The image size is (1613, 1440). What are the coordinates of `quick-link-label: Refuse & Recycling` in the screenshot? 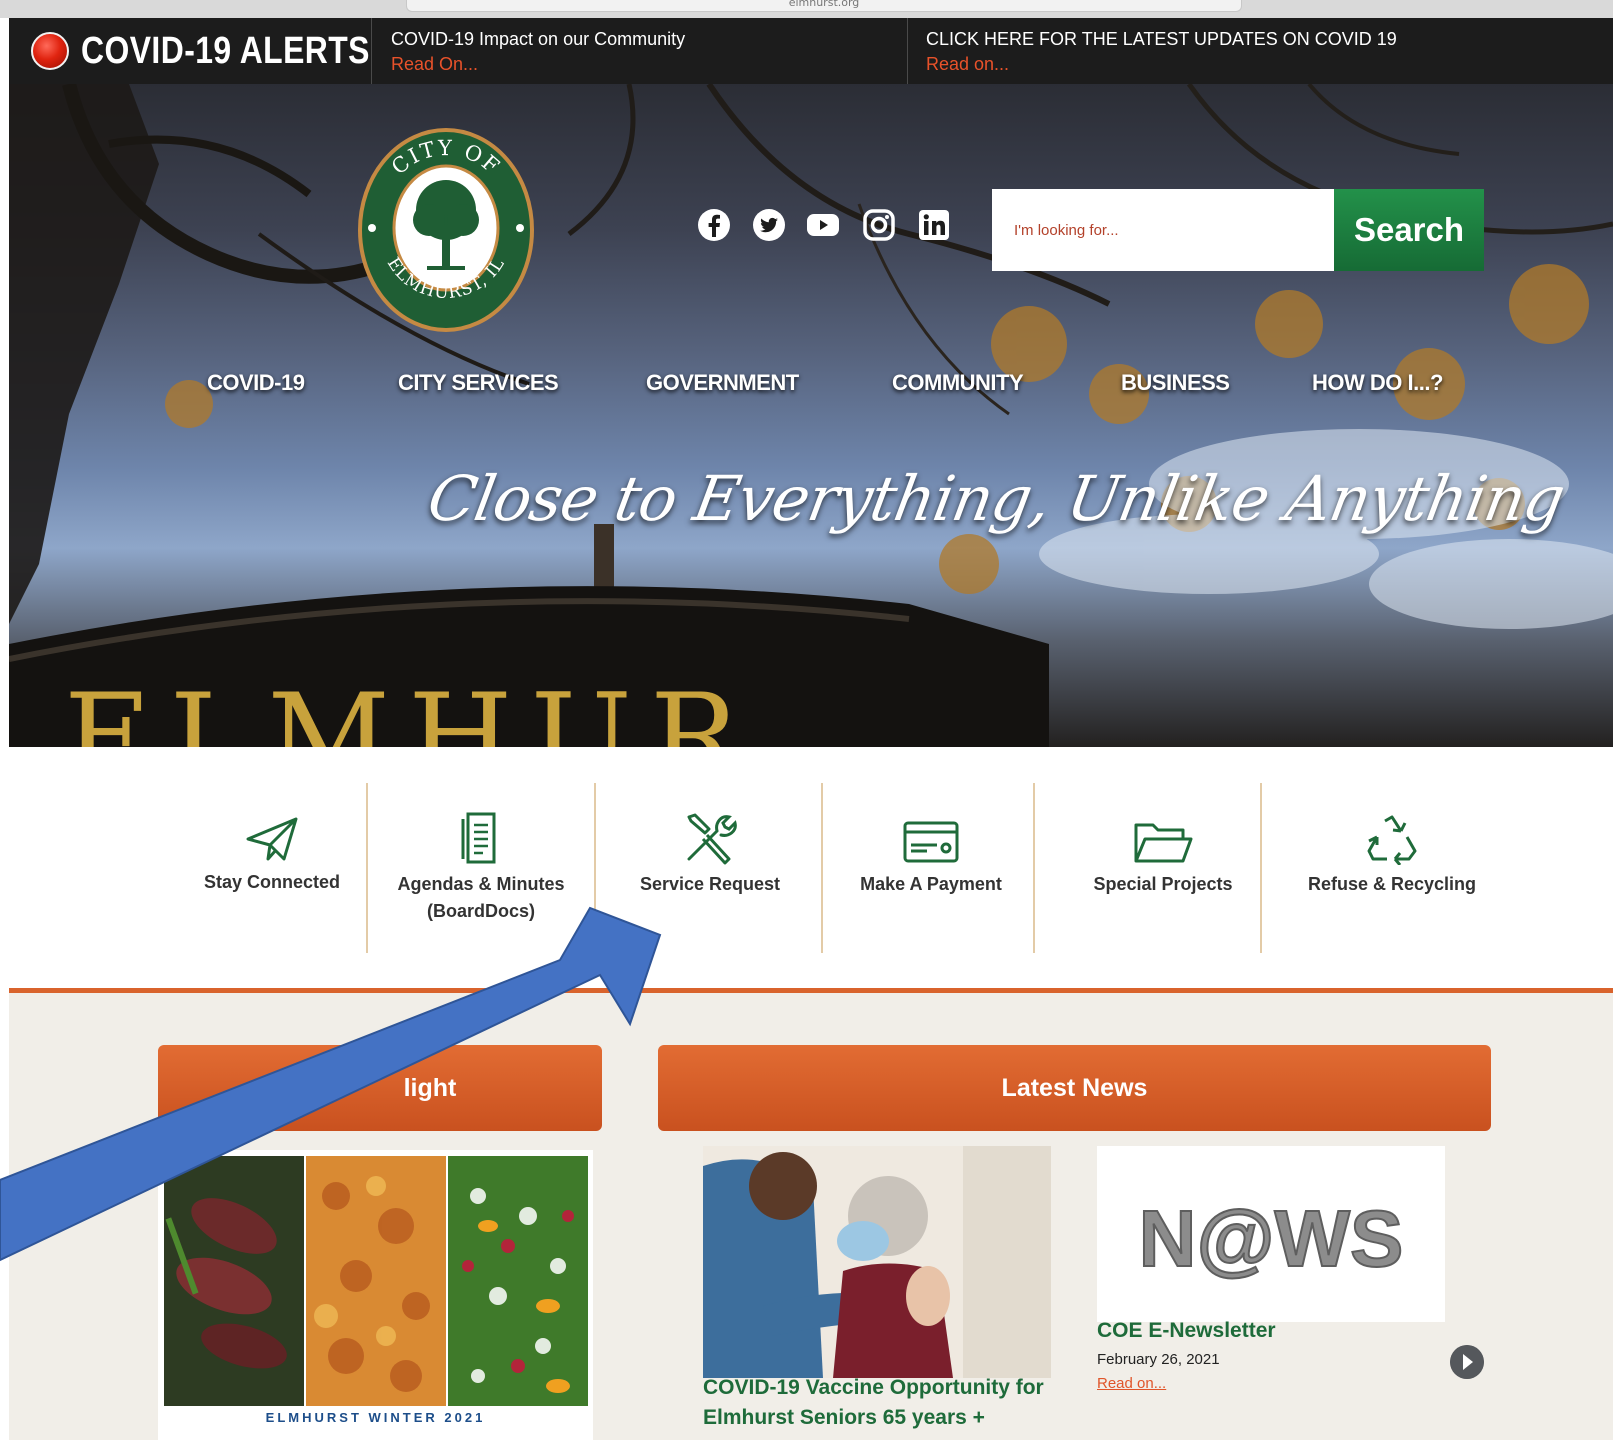 It's located at (1392, 884).